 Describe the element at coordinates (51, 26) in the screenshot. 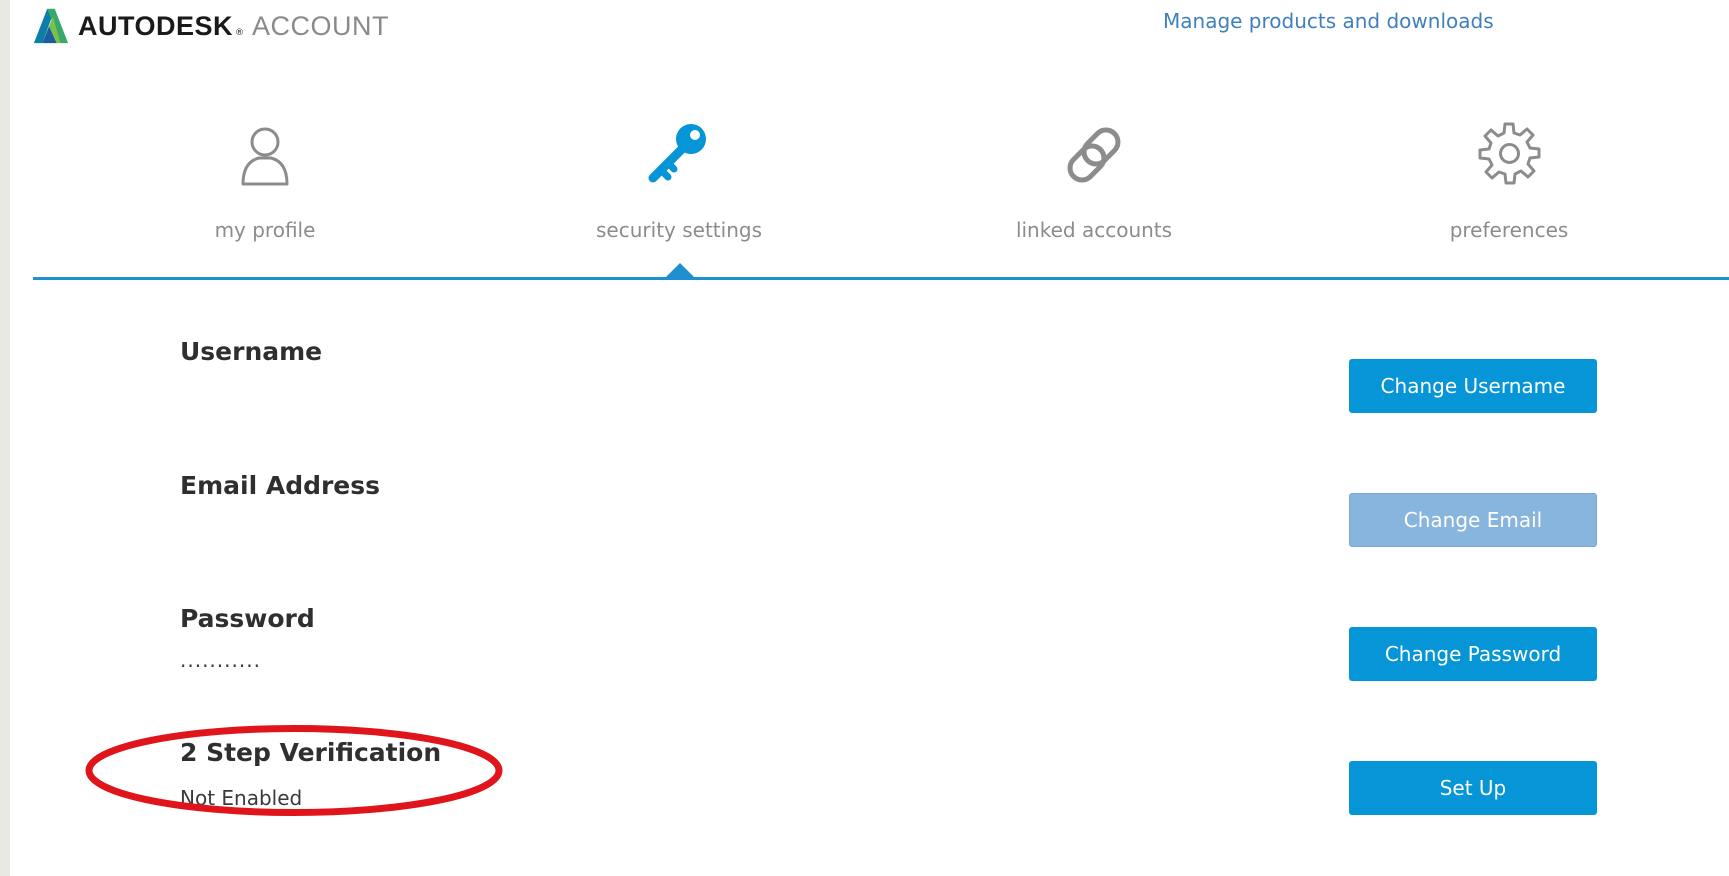

I see `autodesk-logo-icon` at that location.